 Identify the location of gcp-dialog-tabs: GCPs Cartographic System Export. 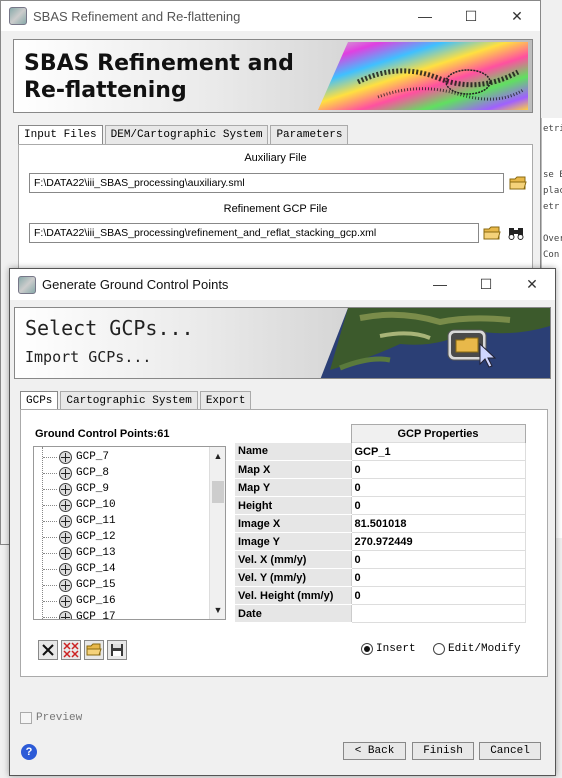
(136, 400).